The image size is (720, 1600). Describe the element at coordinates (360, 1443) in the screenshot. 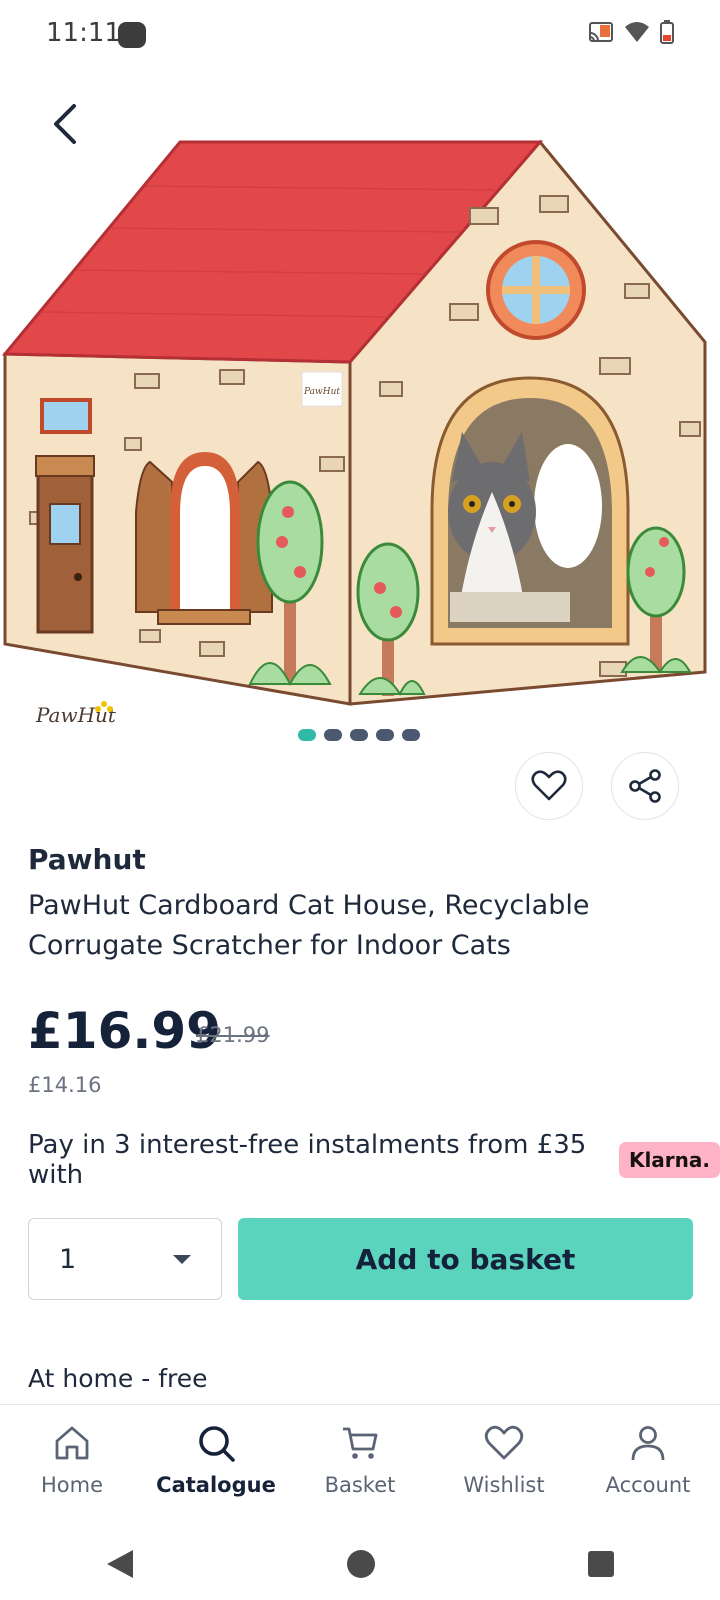

I see `cart-icon` at that location.